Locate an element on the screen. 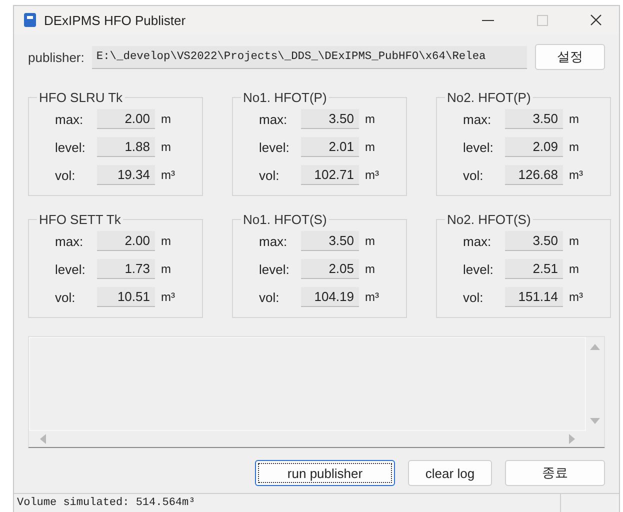 This screenshot has height=512, width=623. value-field: 151.14 is located at coordinates (534, 297).